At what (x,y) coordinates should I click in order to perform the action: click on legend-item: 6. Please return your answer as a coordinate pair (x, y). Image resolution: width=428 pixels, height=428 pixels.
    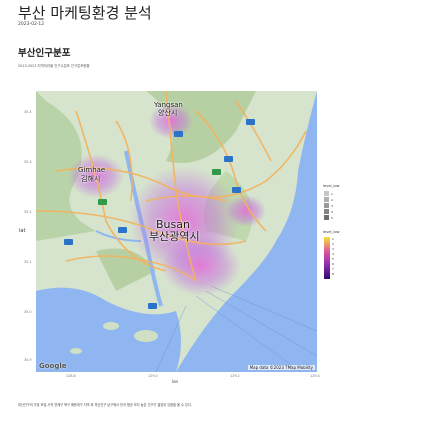
    Looking at the image, I should click on (333, 264).